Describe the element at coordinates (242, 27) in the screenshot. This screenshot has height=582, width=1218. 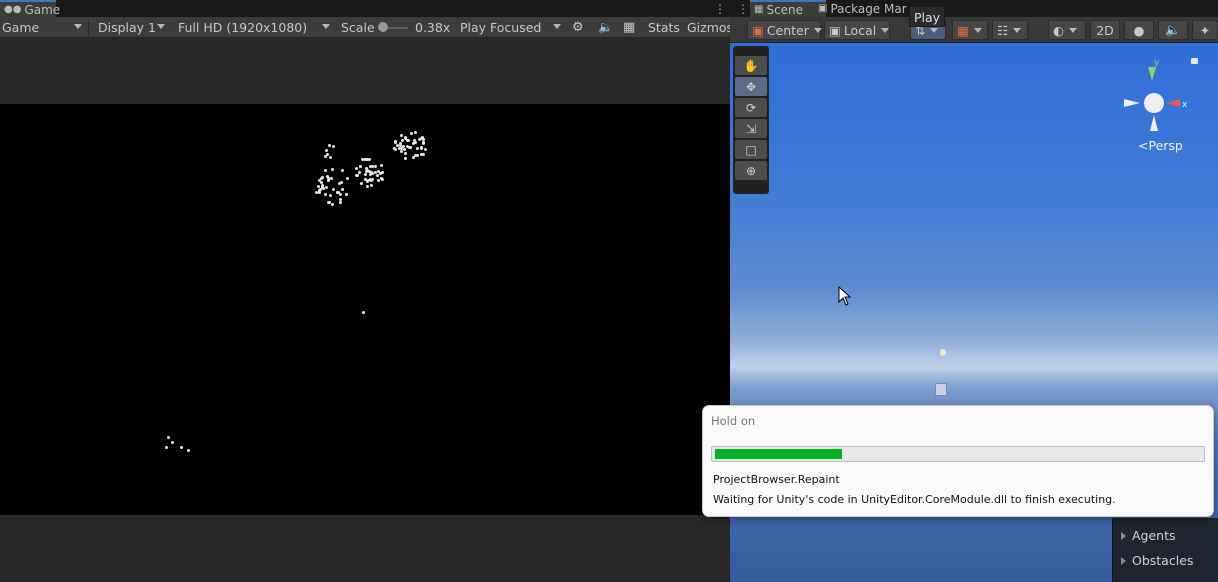
I see `resolution-dropdown: Full HD (1920x1080)` at that location.